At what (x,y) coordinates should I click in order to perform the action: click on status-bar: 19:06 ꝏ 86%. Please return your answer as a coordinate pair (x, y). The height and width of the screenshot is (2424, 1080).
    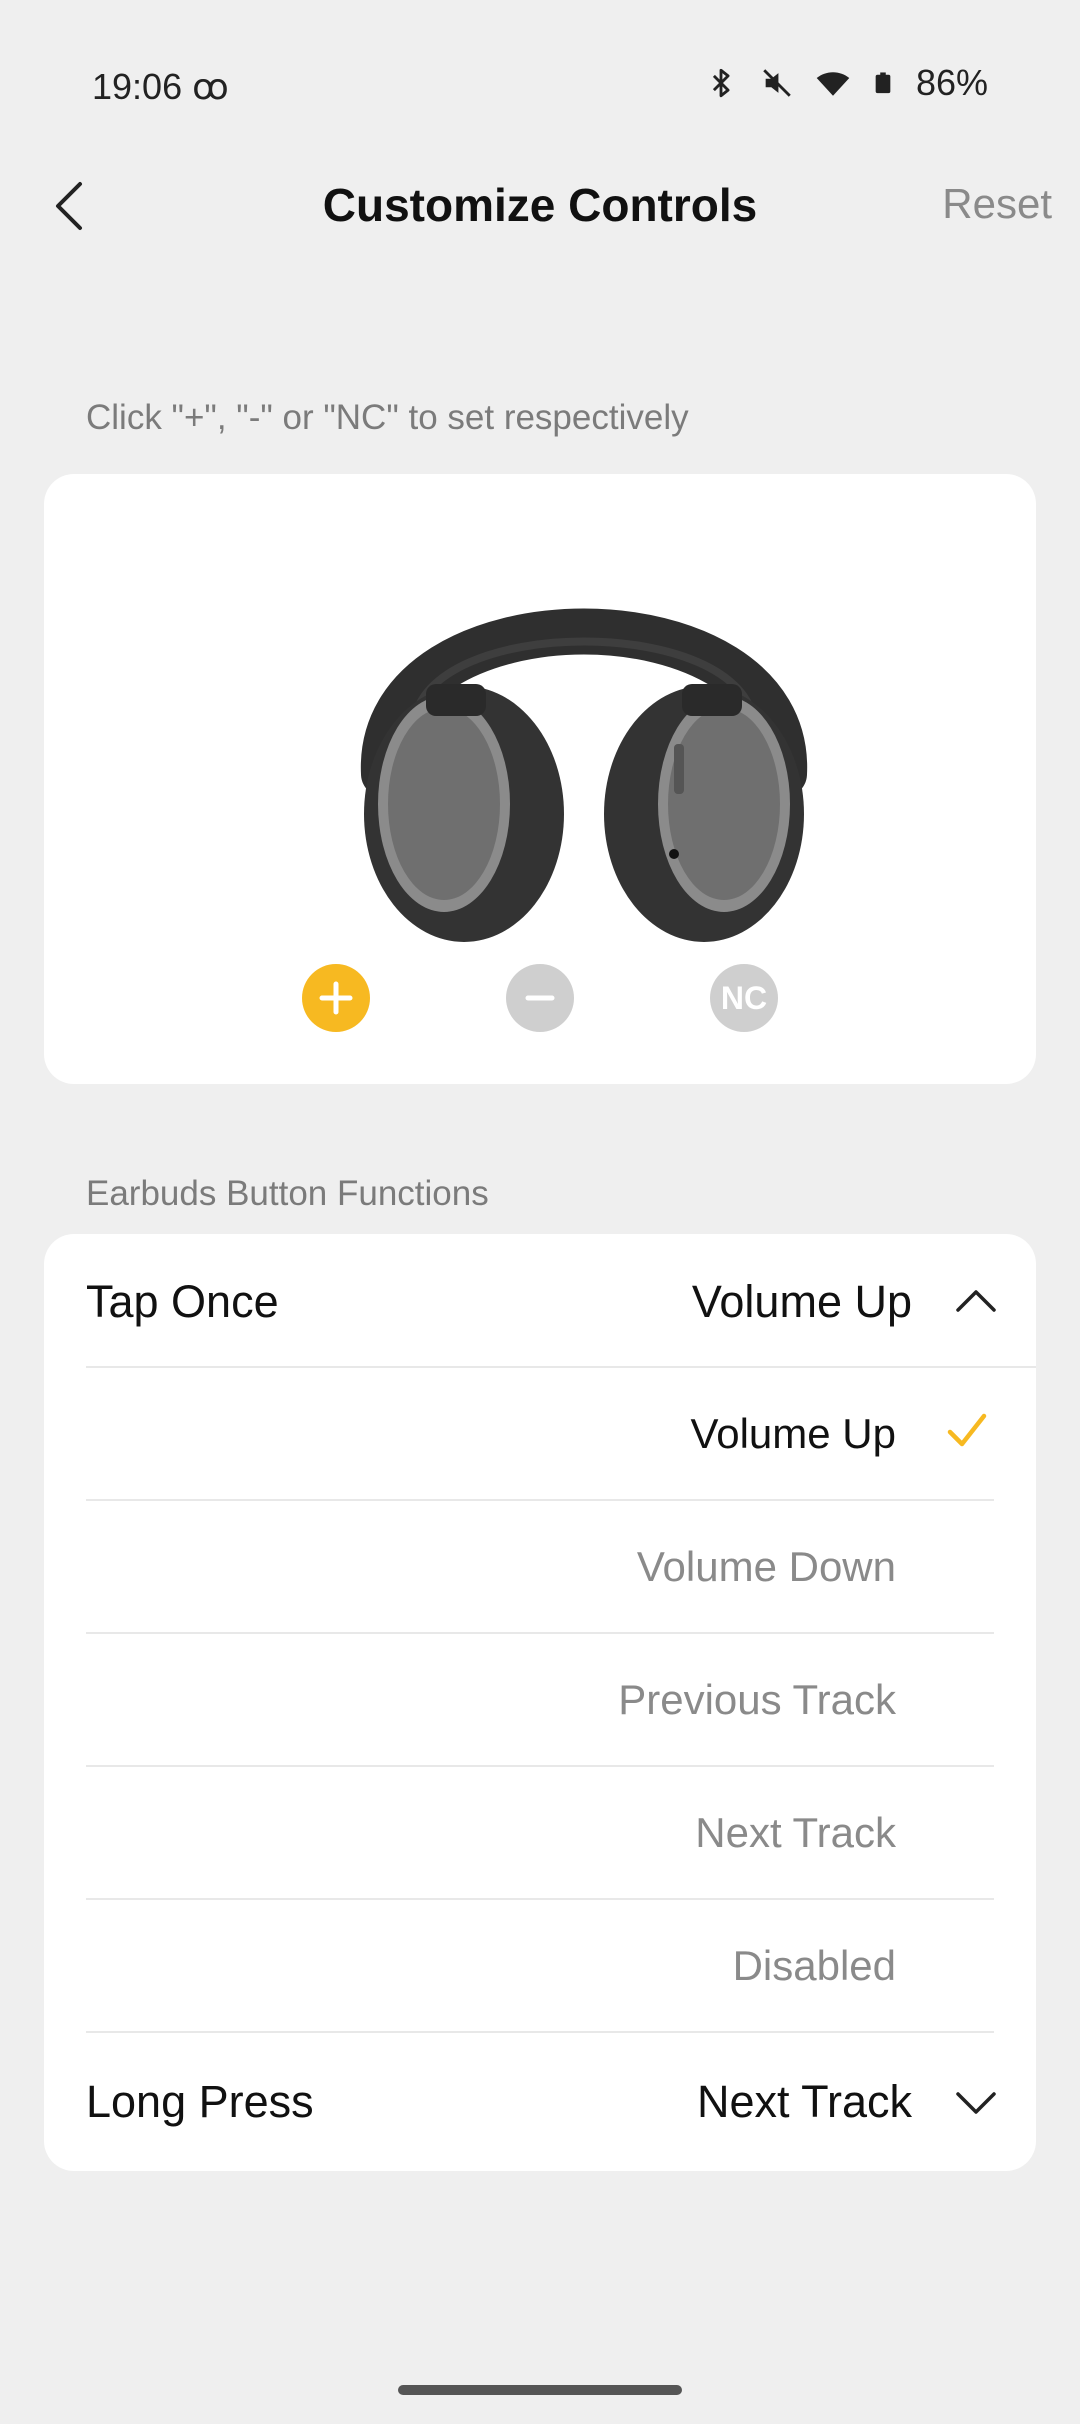
    Looking at the image, I should click on (540, 85).